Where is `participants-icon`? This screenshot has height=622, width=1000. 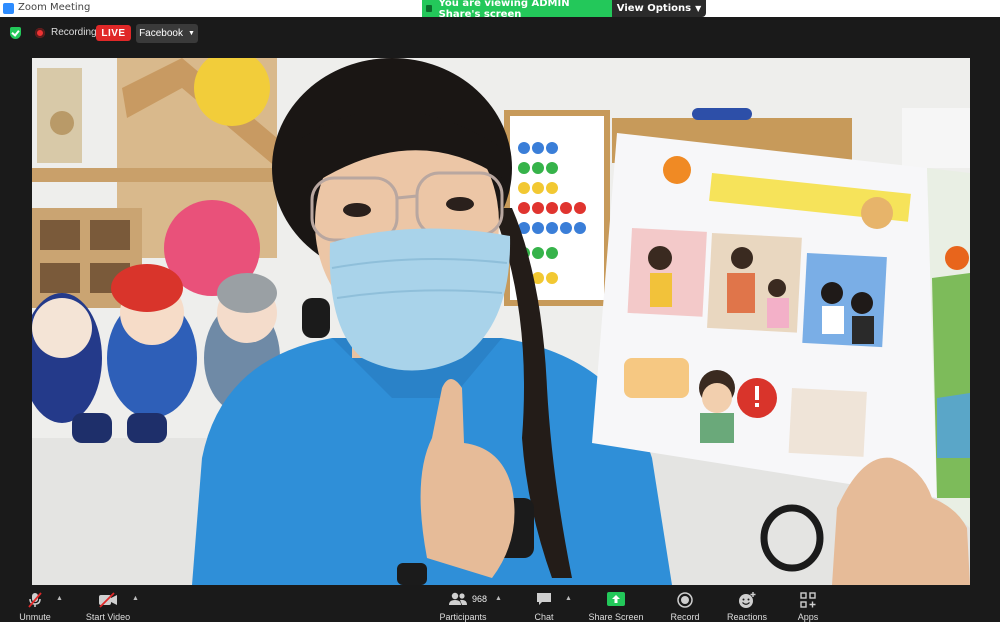
participants-icon is located at coordinates (458, 598).